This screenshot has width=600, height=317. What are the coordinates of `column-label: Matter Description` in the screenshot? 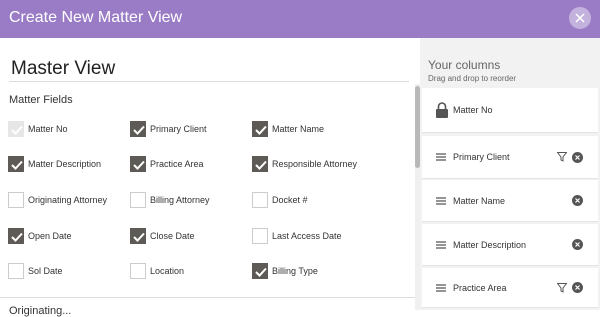 It's located at (490, 244).